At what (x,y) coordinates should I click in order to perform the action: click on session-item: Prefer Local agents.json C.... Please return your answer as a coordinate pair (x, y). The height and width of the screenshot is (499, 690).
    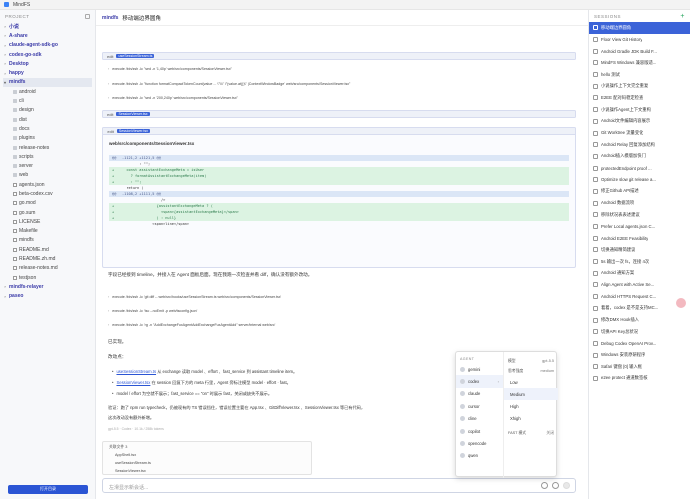
    Looking at the image, I should click on (639, 227).